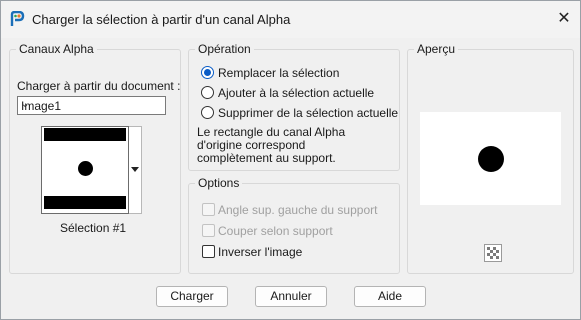  I want to click on document-select: Image1 ⌄, so click(91, 105).